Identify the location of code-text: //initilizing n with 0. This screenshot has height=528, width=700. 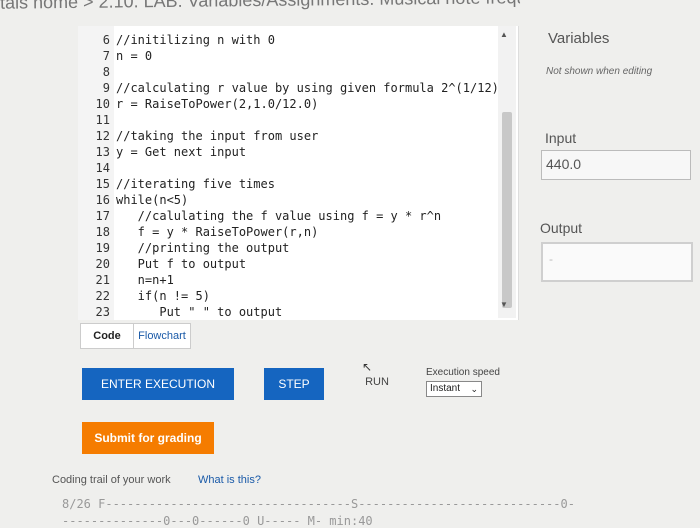
(195, 40).